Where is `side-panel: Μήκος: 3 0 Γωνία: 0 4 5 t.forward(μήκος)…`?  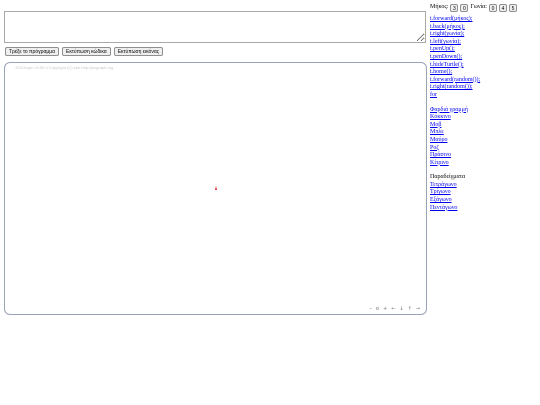 side-panel: Μήκος: 3 0 Γωνία: 0 4 5 t.forward(μήκος)… is located at coordinates (484, 108).